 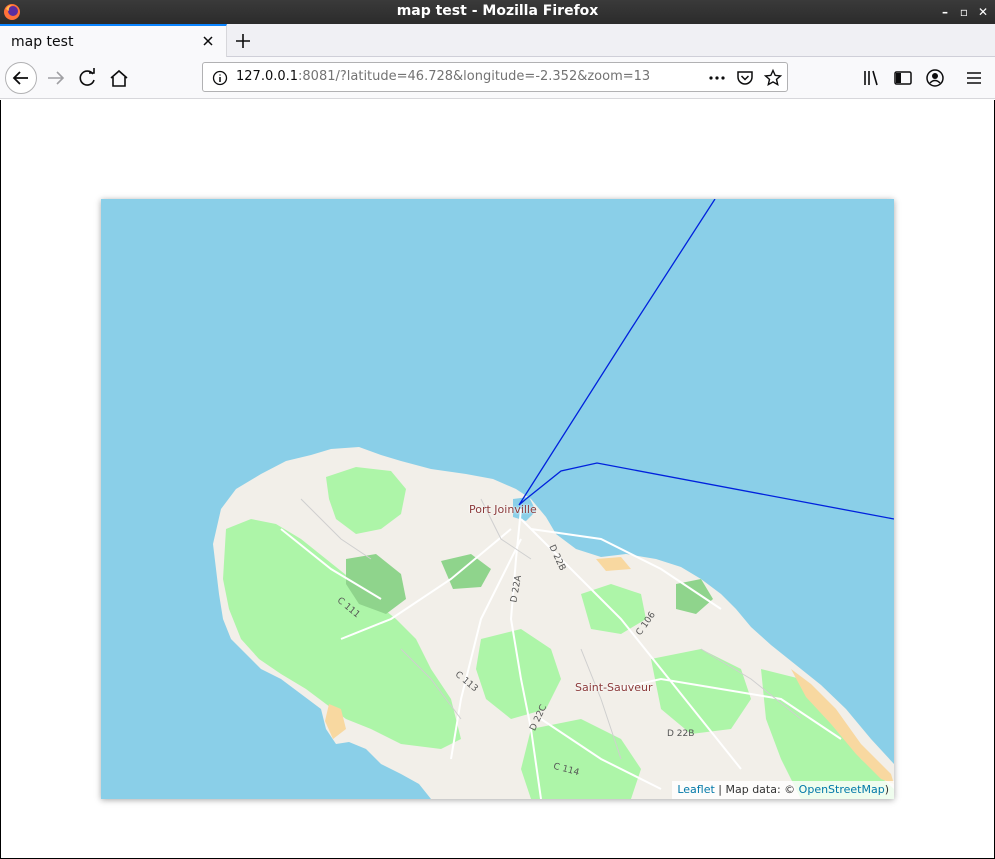 I want to click on menu-icon, so click(x=974, y=78).